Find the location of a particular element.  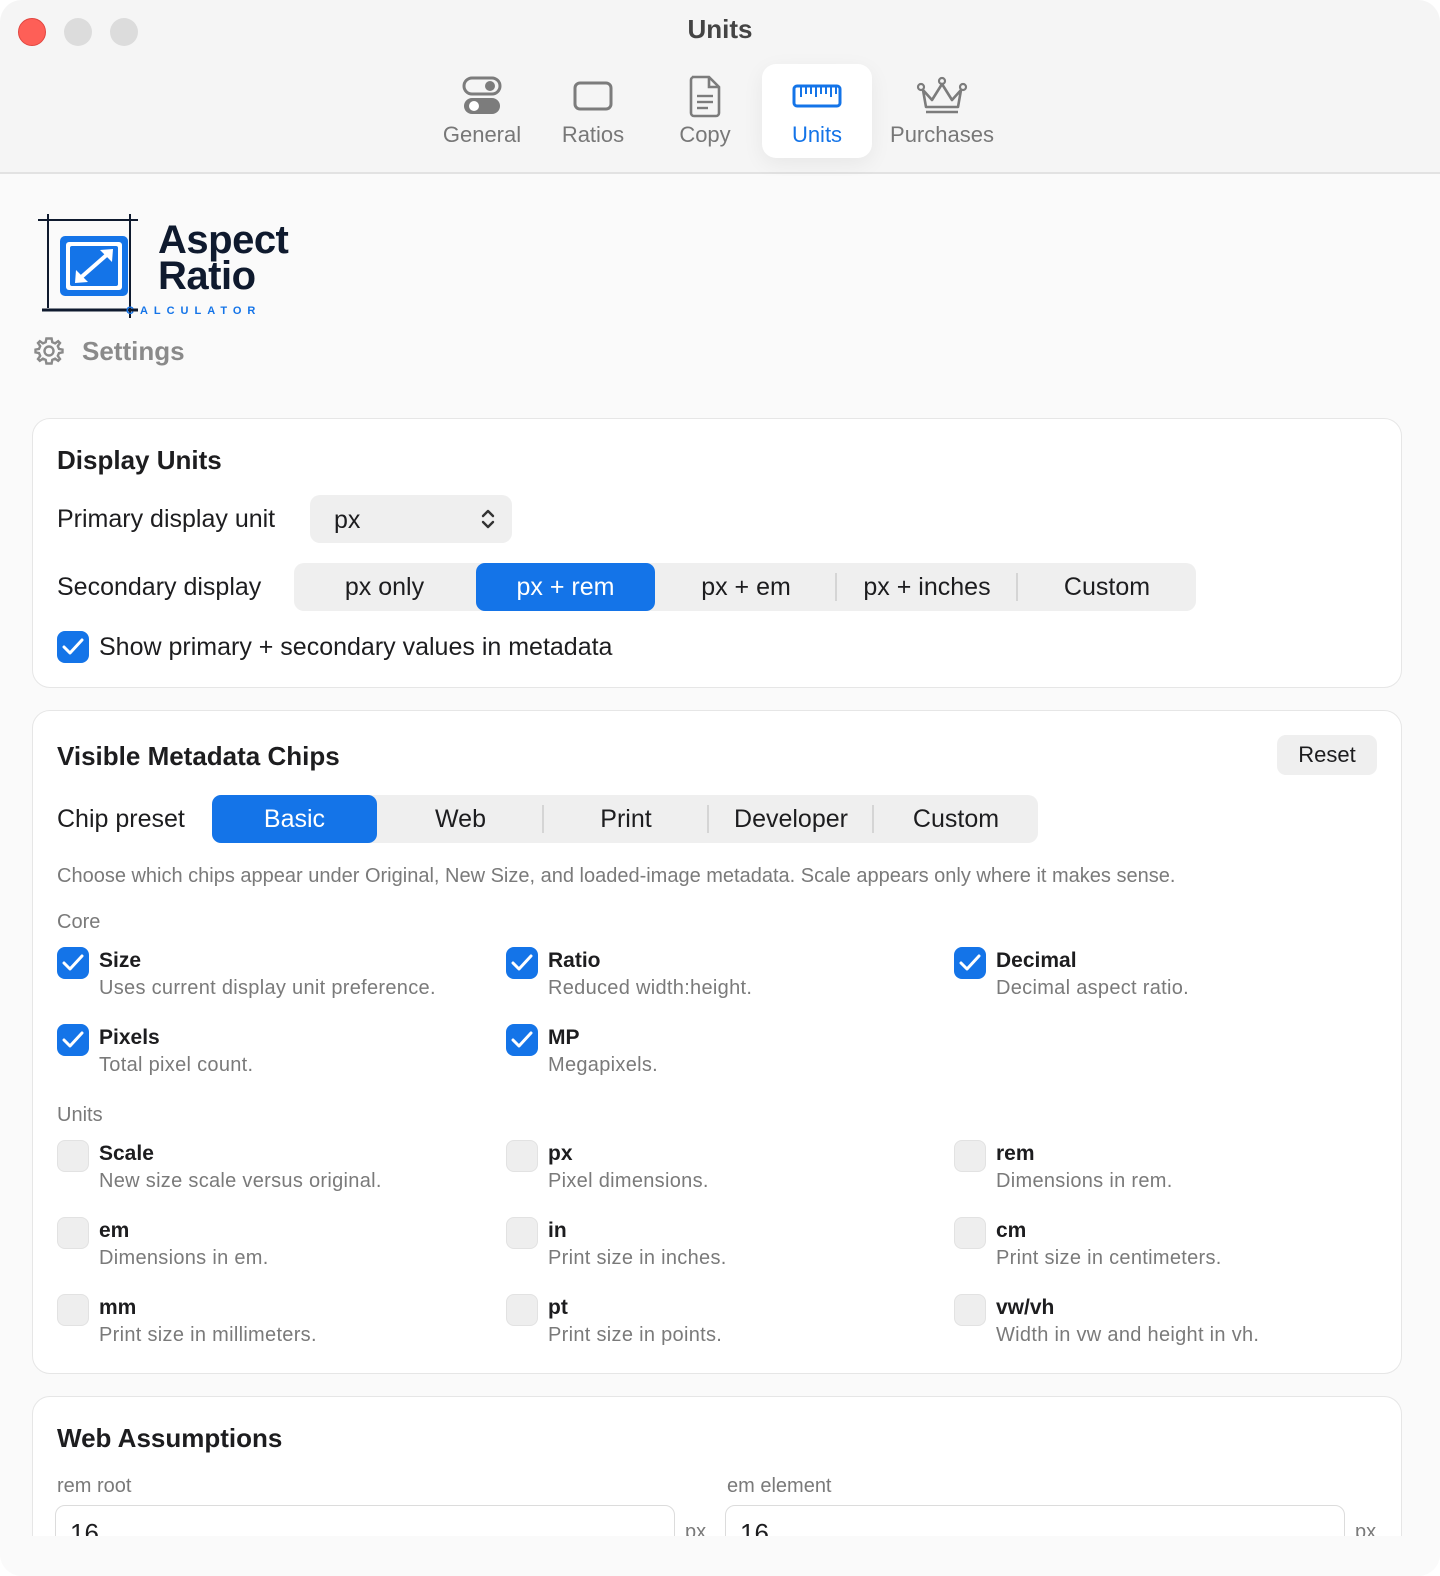

gear-icon is located at coordinates (49, 351).